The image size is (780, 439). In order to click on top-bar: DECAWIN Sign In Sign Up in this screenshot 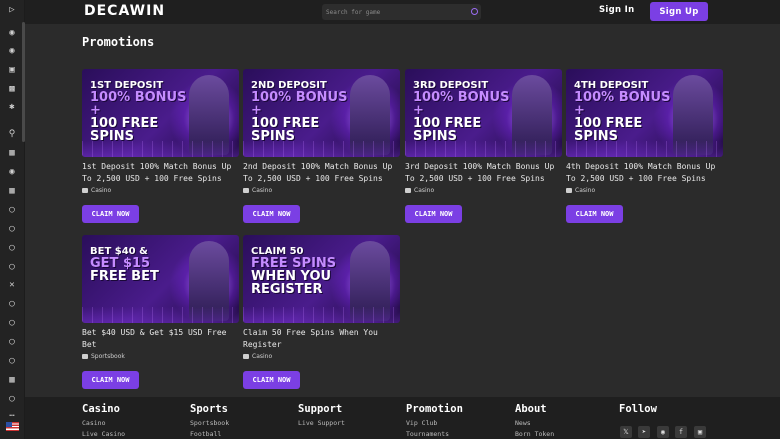, I will do `click(402, 12)`.